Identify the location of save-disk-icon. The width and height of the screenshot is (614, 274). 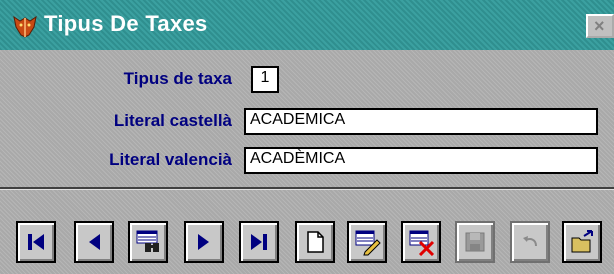
(475, 242).